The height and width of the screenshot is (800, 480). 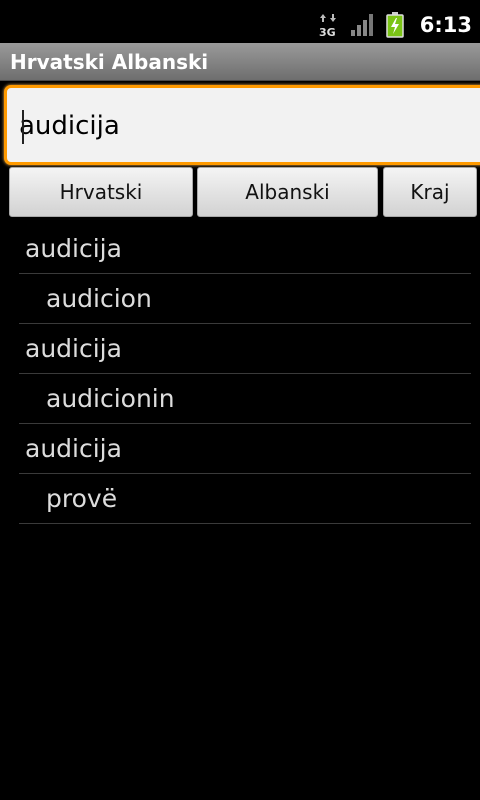 What do you see at coordinates (245, 399) in the screenshot?
I see `result-translation: audicionin` at bounding box center [245, 399].